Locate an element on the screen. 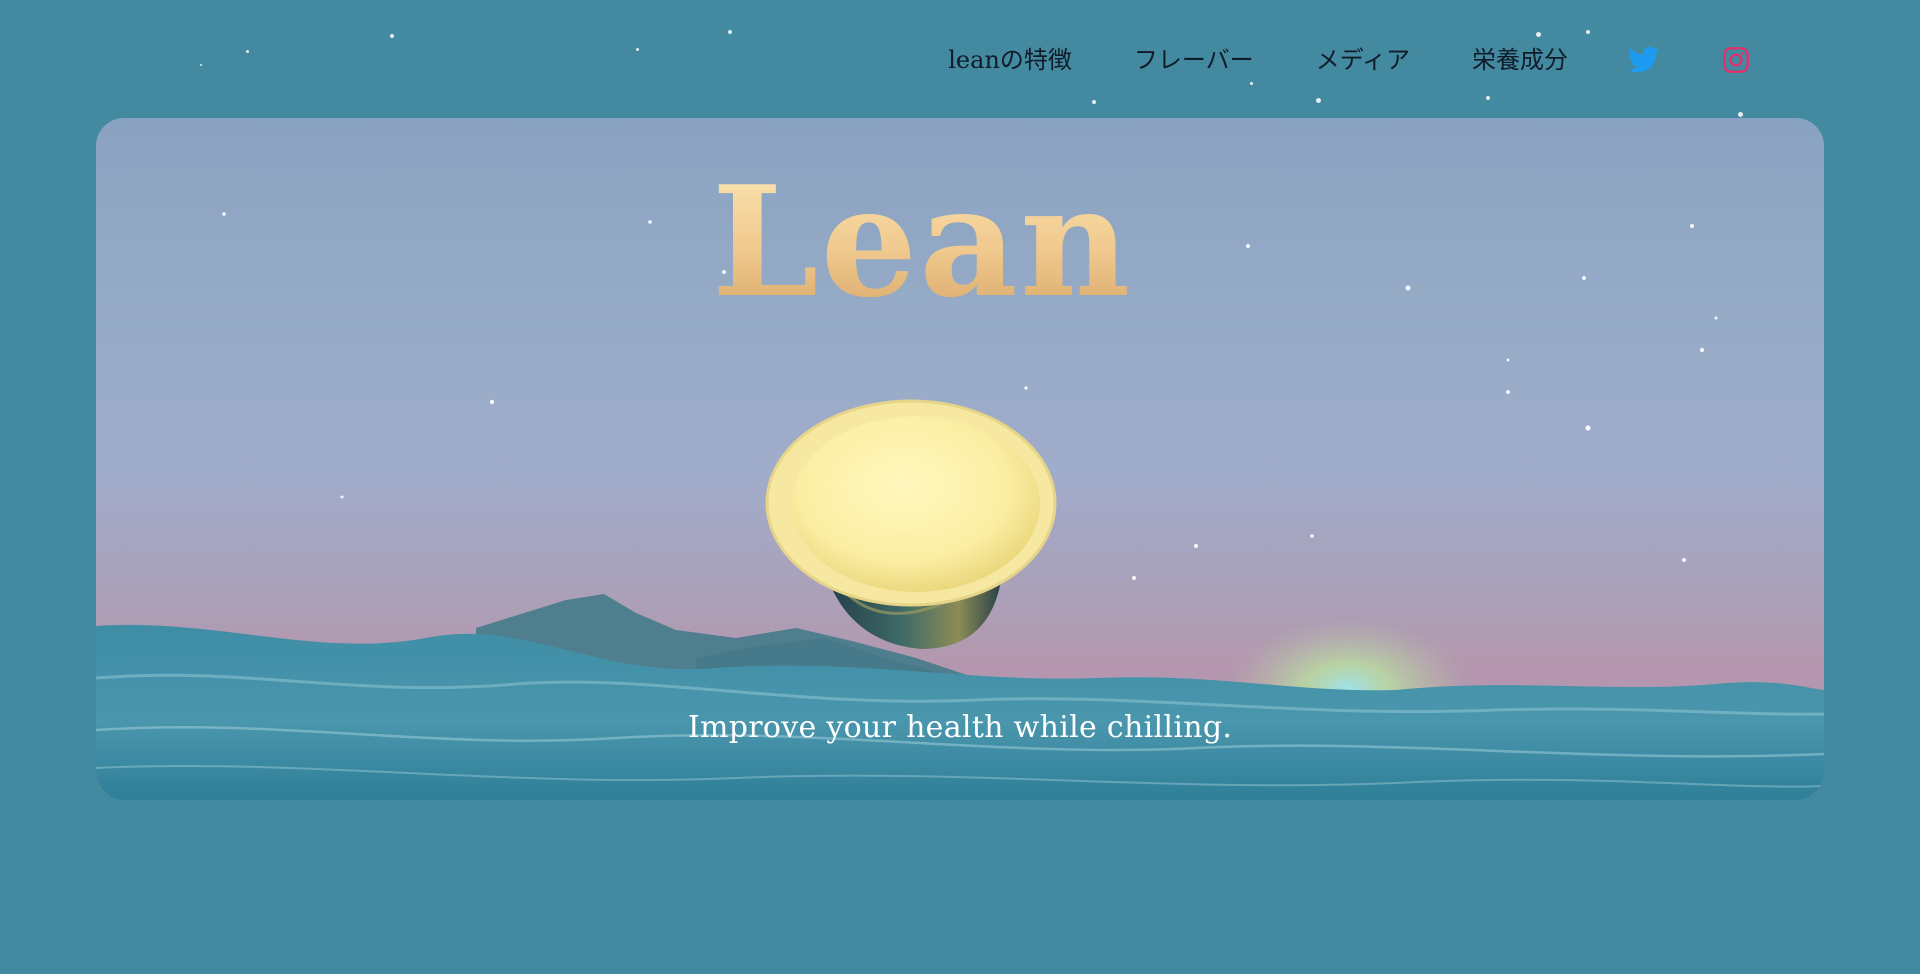 The image size is (1920, 974). nav-link-media: メディア is located at coordinates (1363, 60).